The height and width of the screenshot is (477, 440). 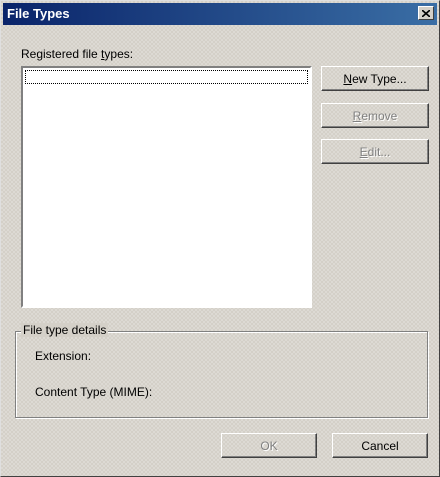 What do you see at coordinates (38, 13) in the screenshot?
I see `dialog-title: File Types` at bounding box center [38, 13].